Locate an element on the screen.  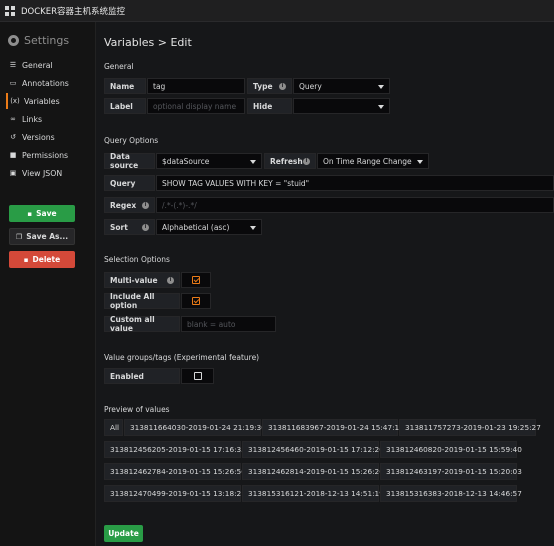
preview-value: 313812470499-2019-01-15 13:18:21 is located at coordinates (175, 493).